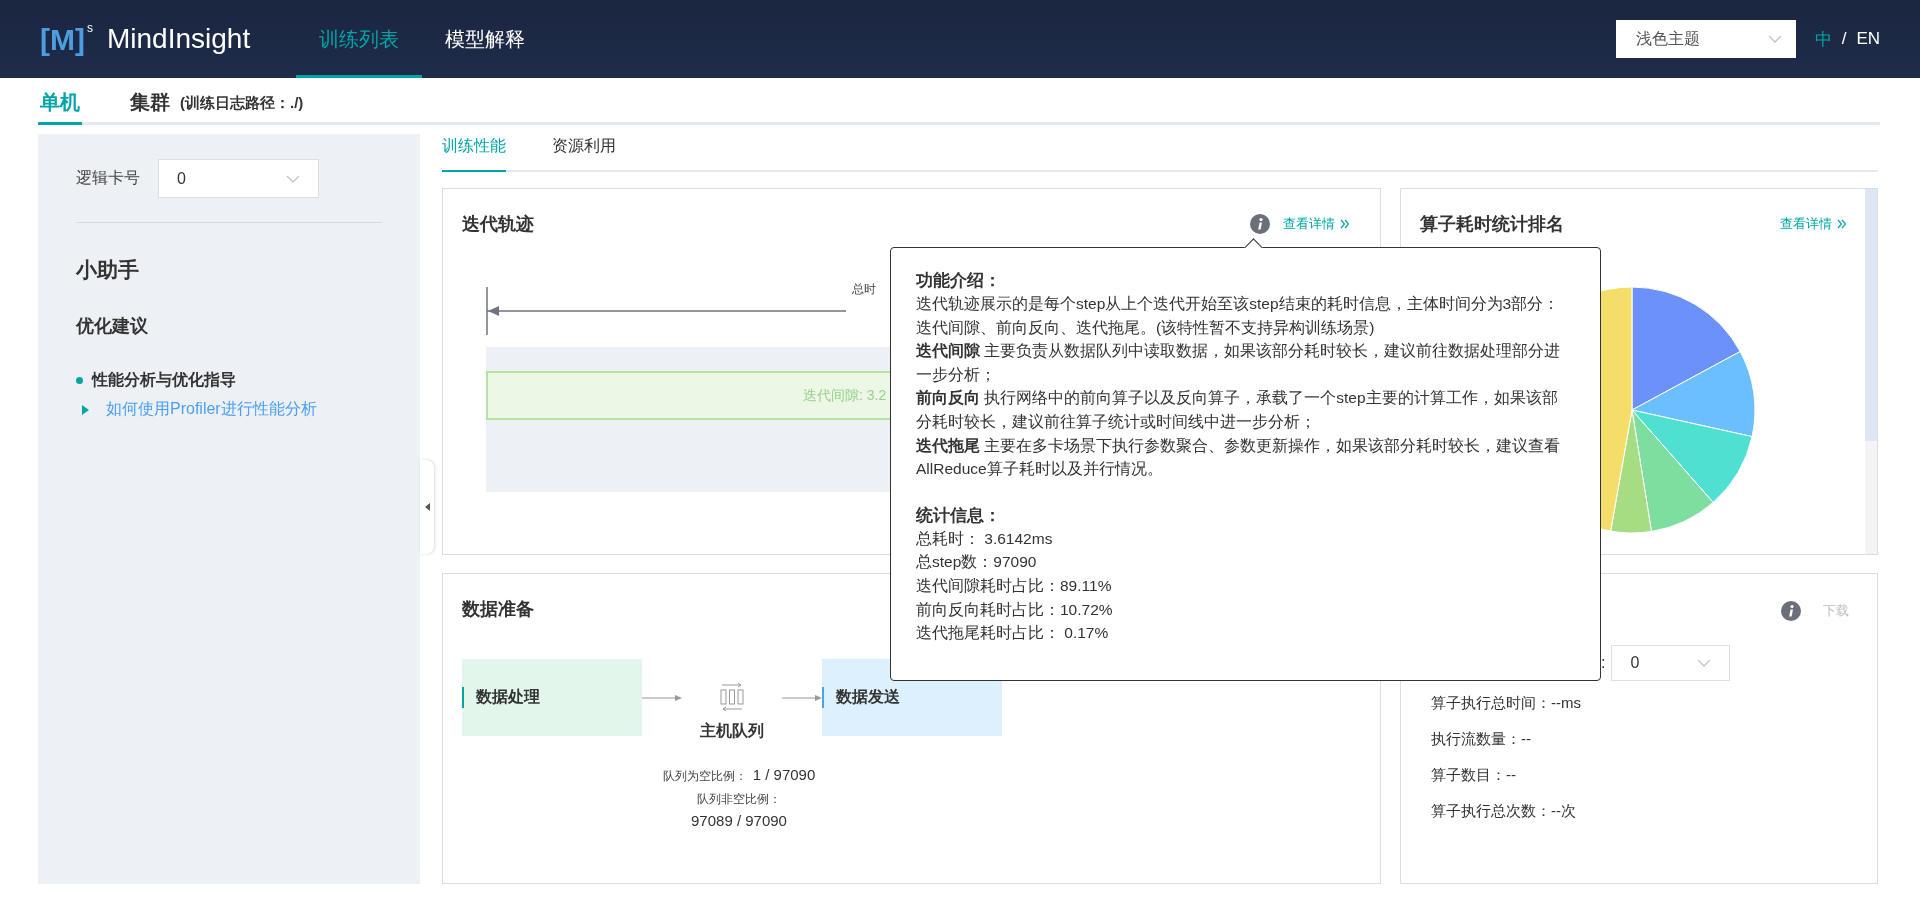 This screenshot has height=914, width=1920. What do you see at coordinates (739, 799) in the screenshot?
I see `stat-label: 队列非空比例：` at bounding box center [739, 799].